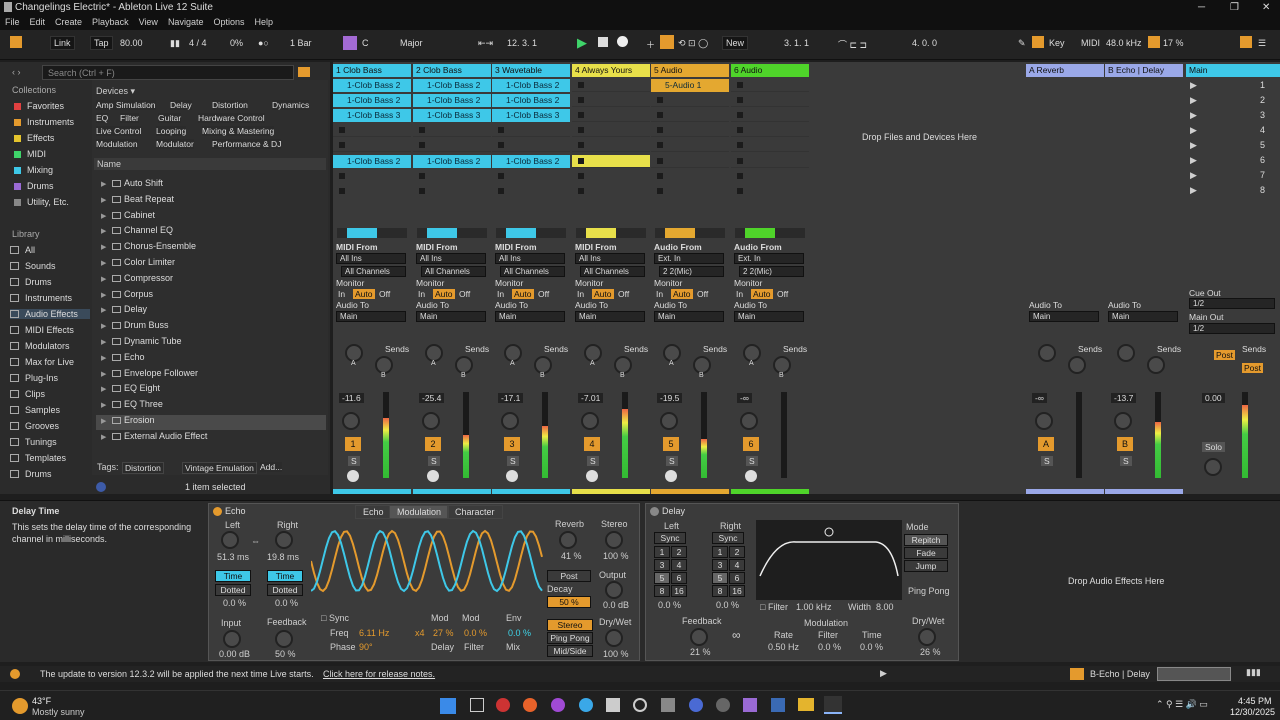 The height and width of the screenshot is (720, 1280). I want to click on app10-icon, so click(750, 705).